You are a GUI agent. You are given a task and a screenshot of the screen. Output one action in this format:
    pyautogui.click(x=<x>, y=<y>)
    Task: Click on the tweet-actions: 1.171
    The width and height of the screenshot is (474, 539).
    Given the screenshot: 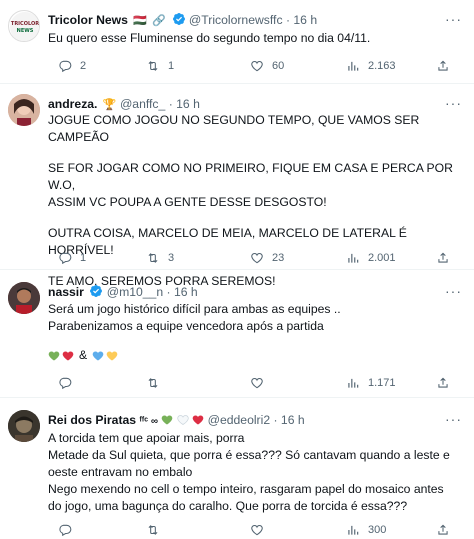 What is the action you would take?
    pyautogui.click(x=253, y=383)
    